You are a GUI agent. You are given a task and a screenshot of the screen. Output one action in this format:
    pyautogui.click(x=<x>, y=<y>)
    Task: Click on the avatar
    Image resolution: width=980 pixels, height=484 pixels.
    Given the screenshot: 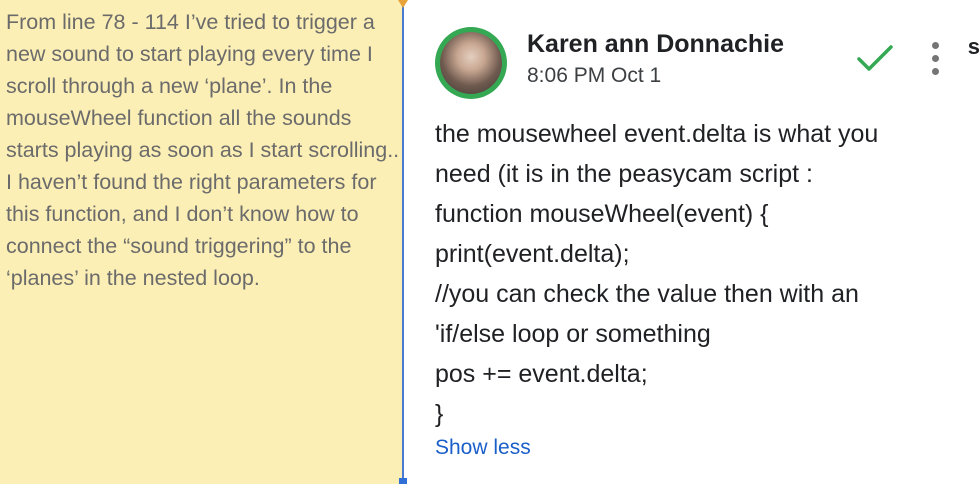 What is the action you would take?
    pyautogui.click(x=471, y=63)
    